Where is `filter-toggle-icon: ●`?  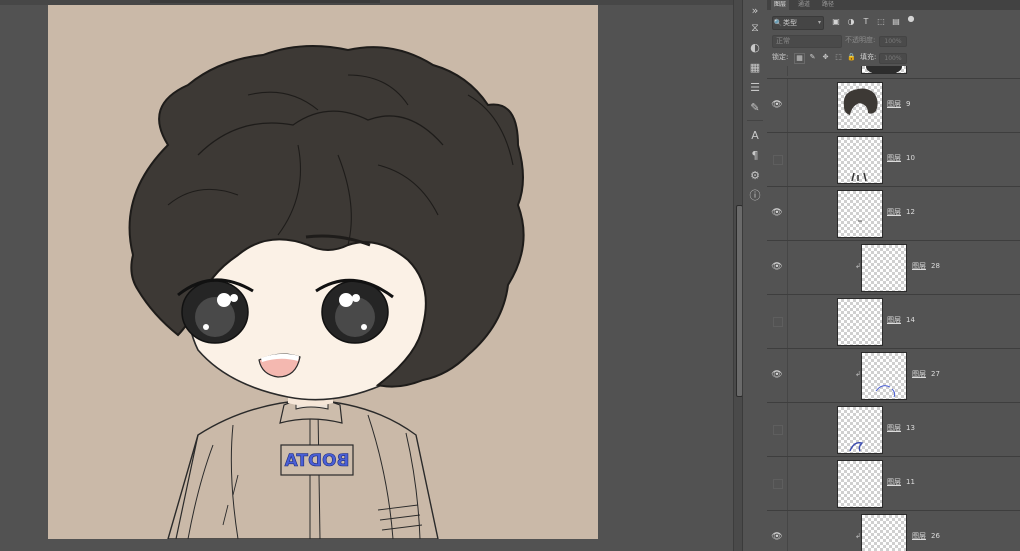
filter-toggle-icon: ● is located at coordinates (911, 19).